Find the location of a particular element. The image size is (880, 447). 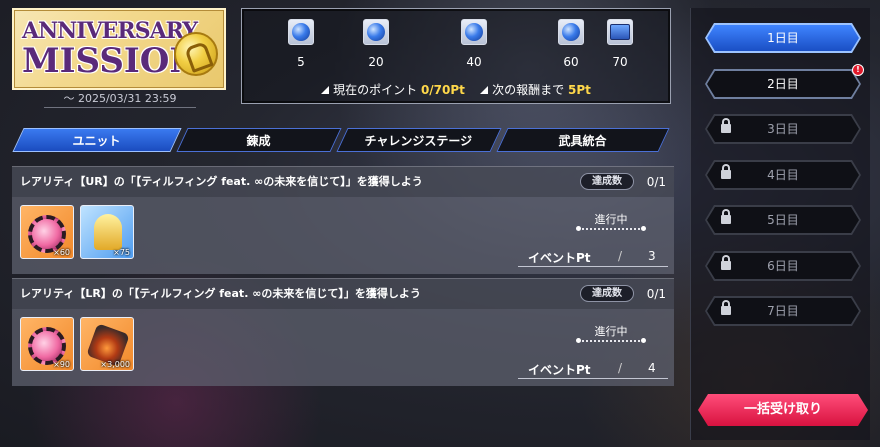

item-quantity: ×75 is located at coordinates (121, 252).